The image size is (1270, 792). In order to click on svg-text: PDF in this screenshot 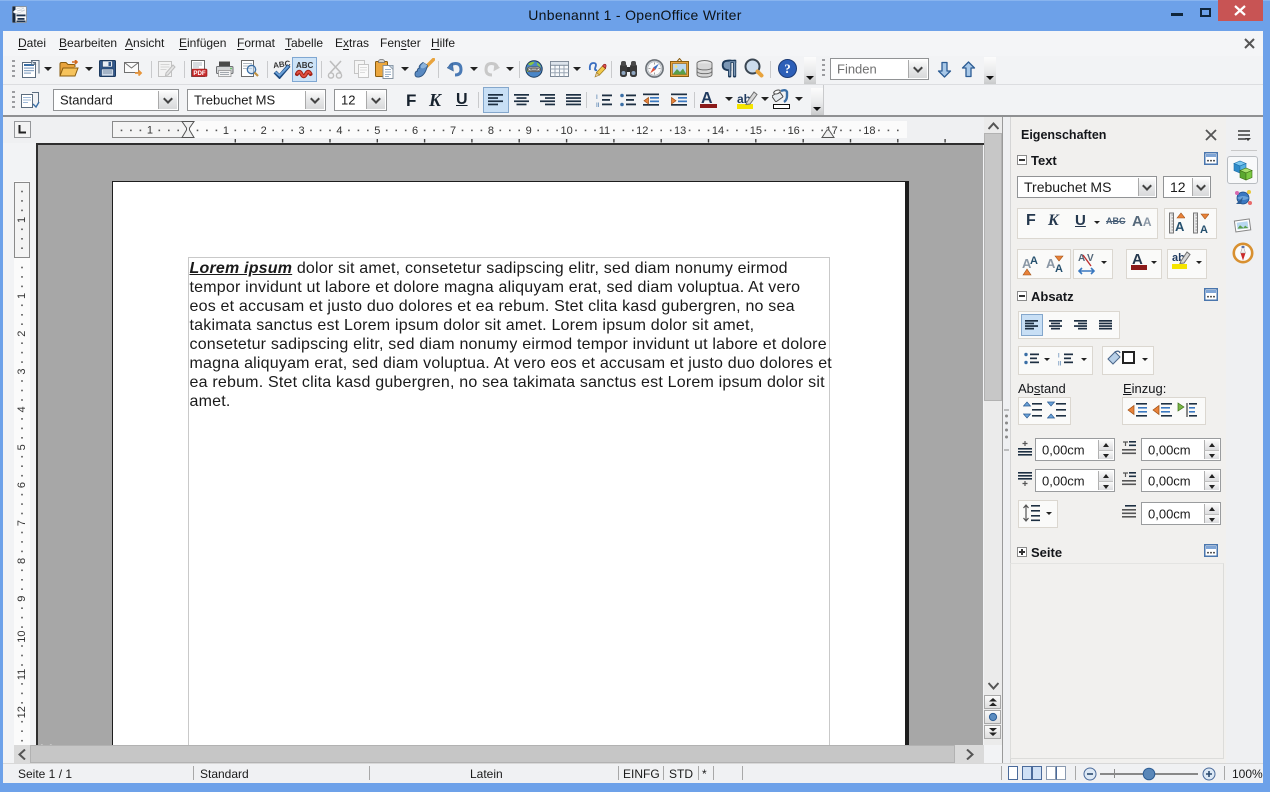, I will do `click(199, 73)`.